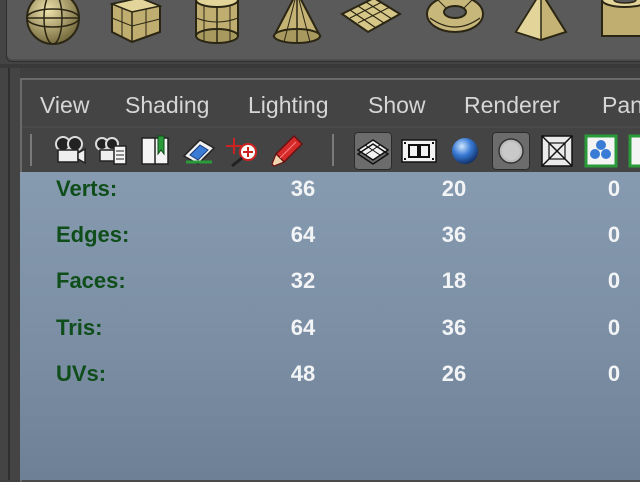 The width and height of the screenshot is (640, 482). What do you see at coordinates (303, 280) in the screenshot?
I see `hud-value-object: 32` at bounding box center [303, 280].